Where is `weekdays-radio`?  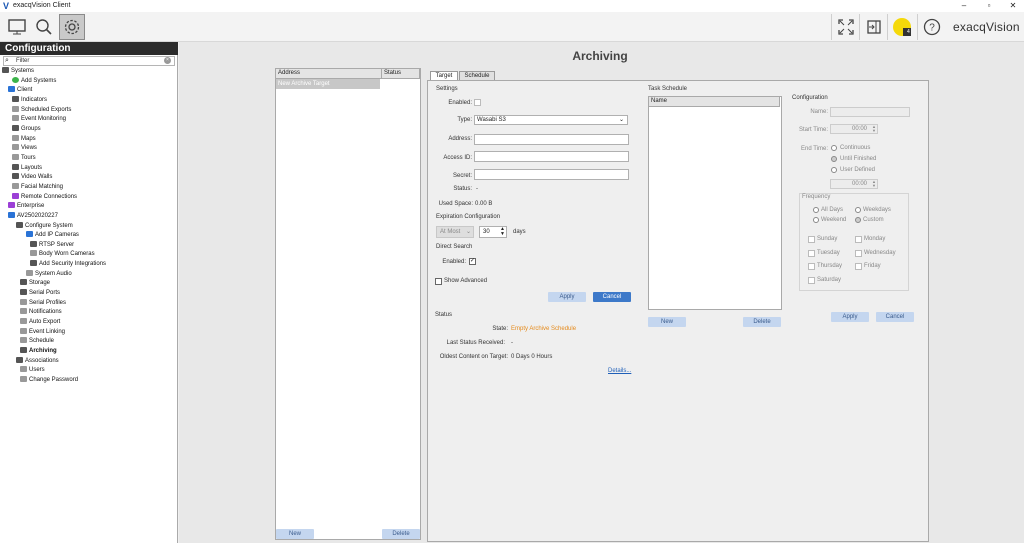 weekdays-radio is located at coordinates (858, 210).